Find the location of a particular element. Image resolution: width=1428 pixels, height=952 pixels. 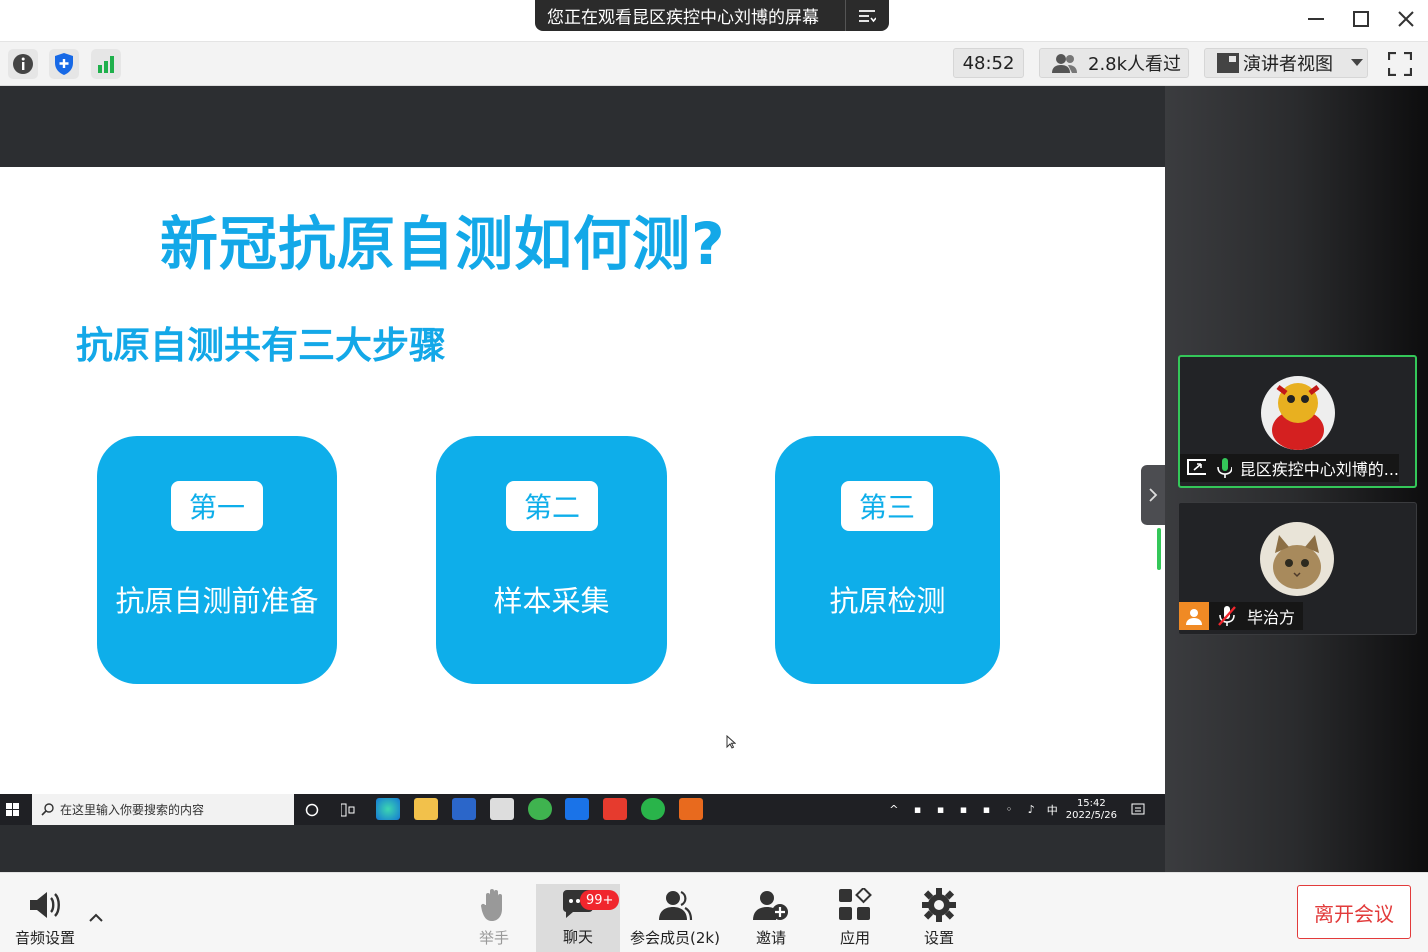

control-bar: 音频设置 举手 聊天 99+ 参会成员(2k) 邀请 应用 设置 离开会议 is located at coordinates (714, 912).